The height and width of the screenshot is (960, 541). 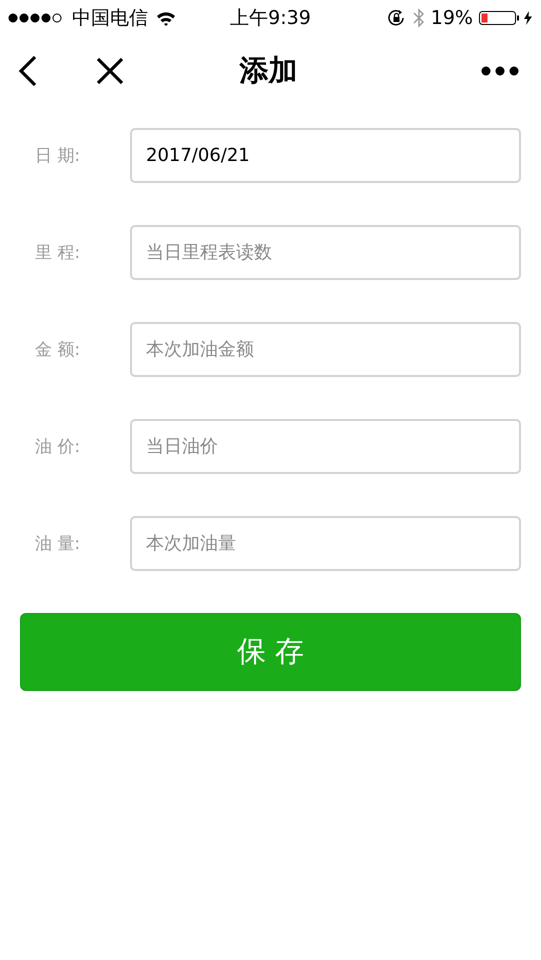 What do you see at coordinates (110, 18) in the screenshot?
I see `carrier-name: 中国电信` at bounding box center [110, 18].